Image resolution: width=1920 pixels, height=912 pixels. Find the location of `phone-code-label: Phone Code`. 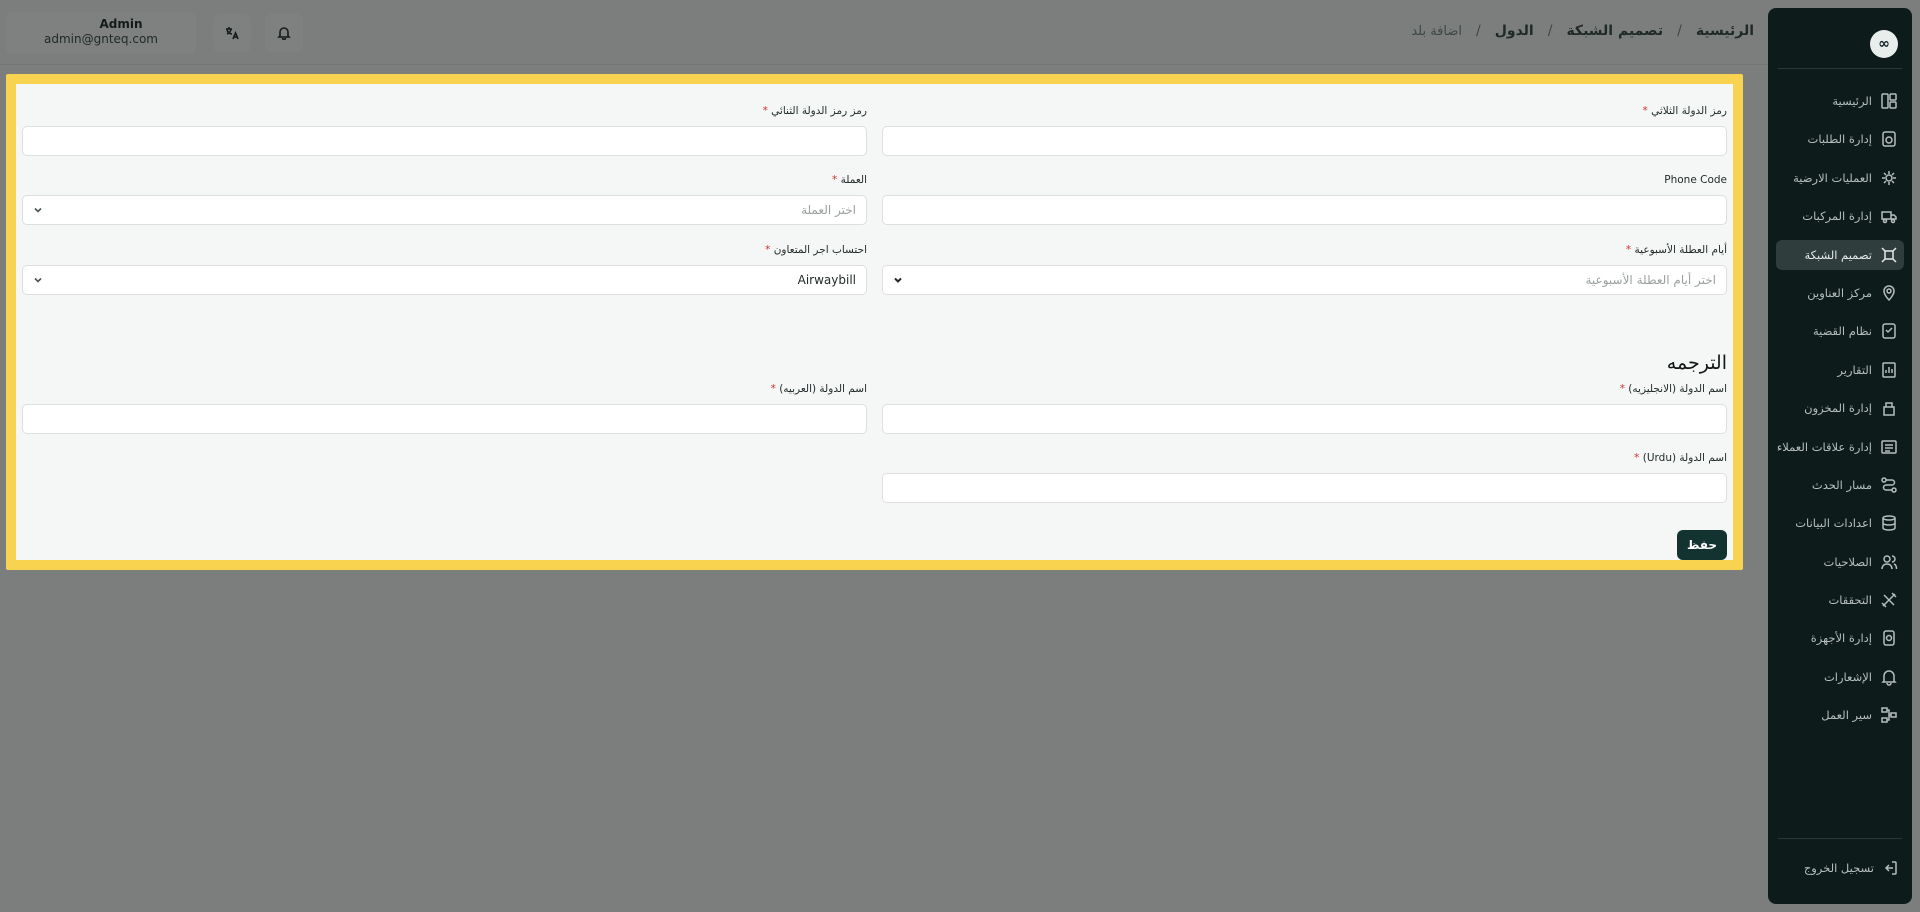

phone-code-label: Phone Code is located at coordinates (1695, 180).